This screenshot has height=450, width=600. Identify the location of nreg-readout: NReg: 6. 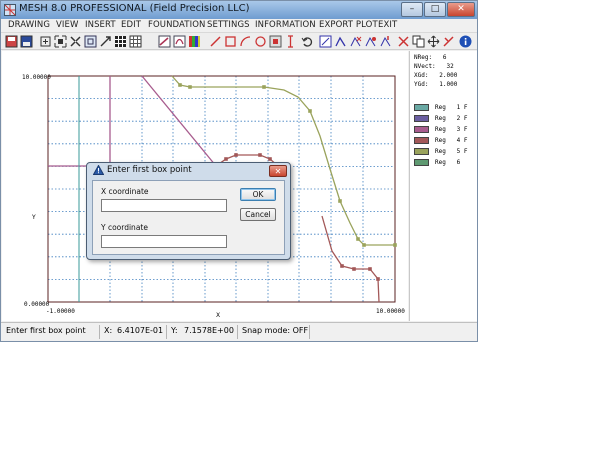
(430, 57).